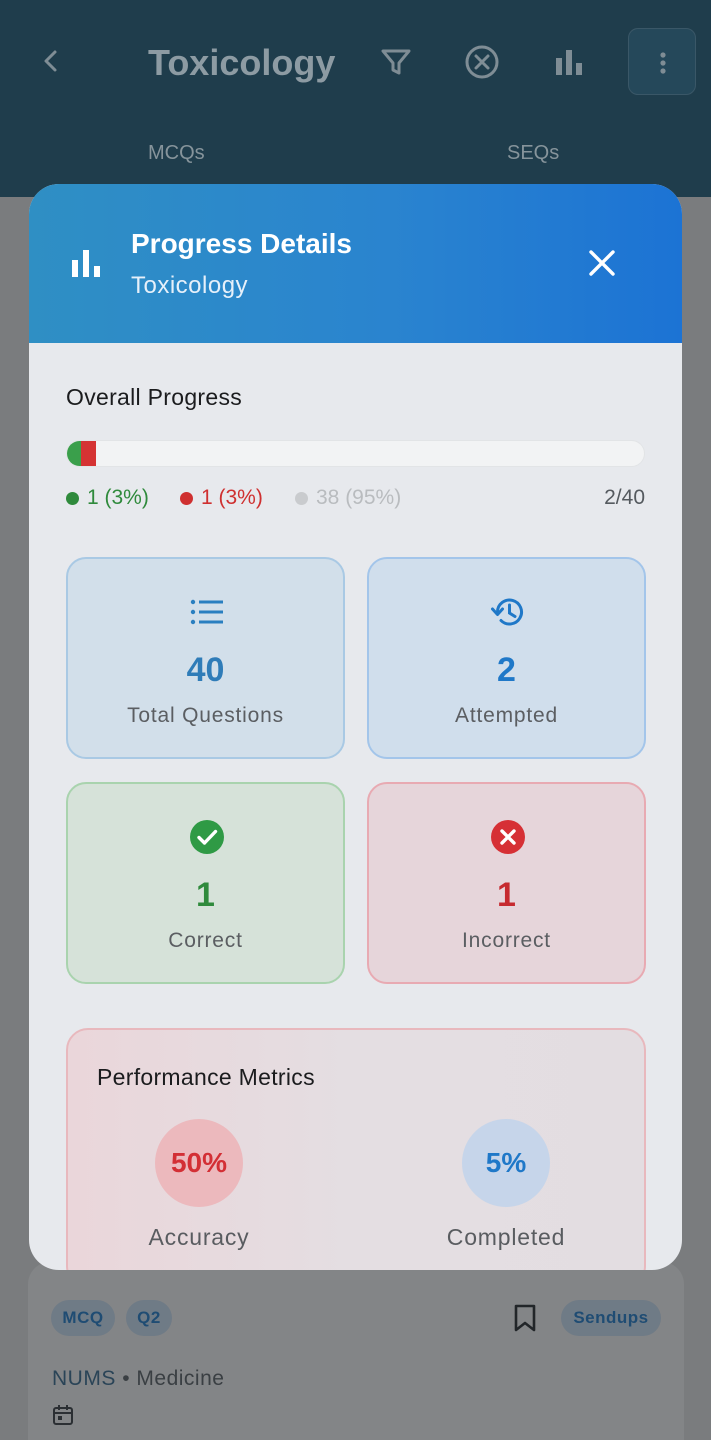 This screenshot has height=1440, width=711. What do you see at coordinates (355, 263) in the screenshot?
I see `dialog-header: Progress Details Toxicology` at bounding box center [355, 263].